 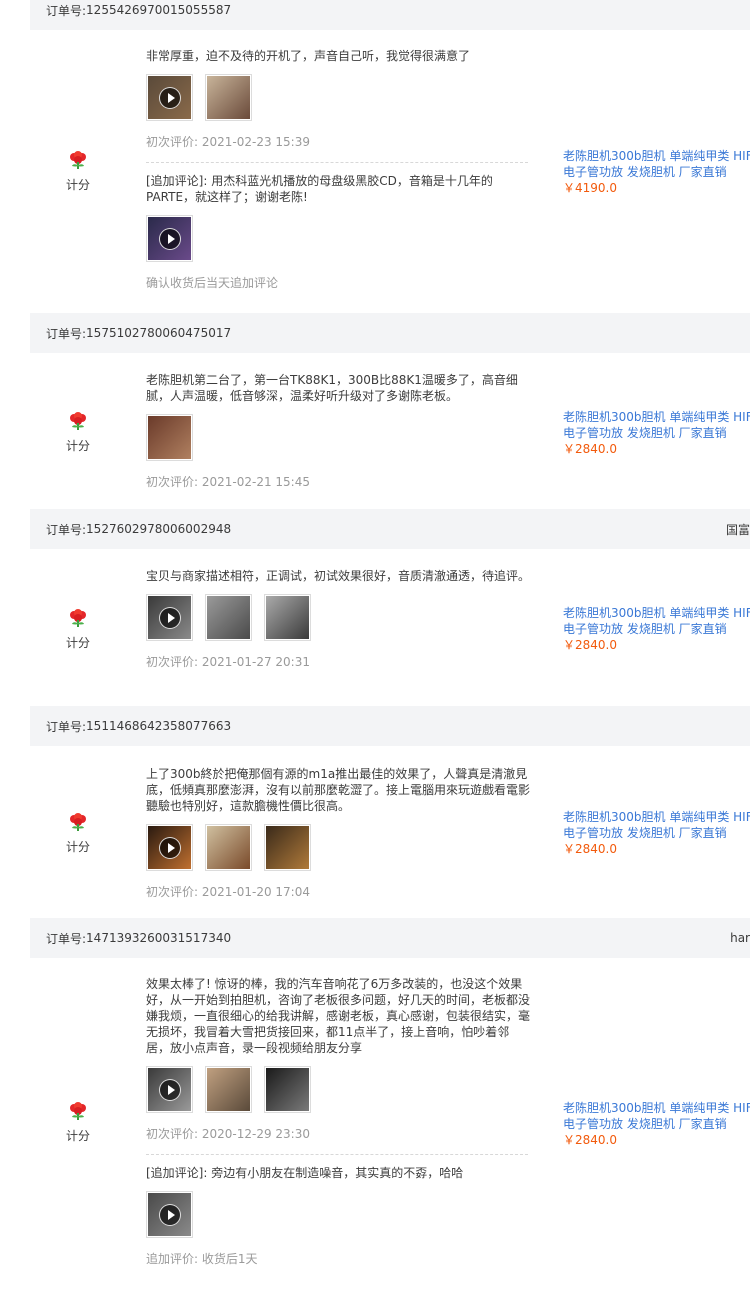 I want to click on order-header: 订单号: 1511468642358077663, so click(x=390, y=726).